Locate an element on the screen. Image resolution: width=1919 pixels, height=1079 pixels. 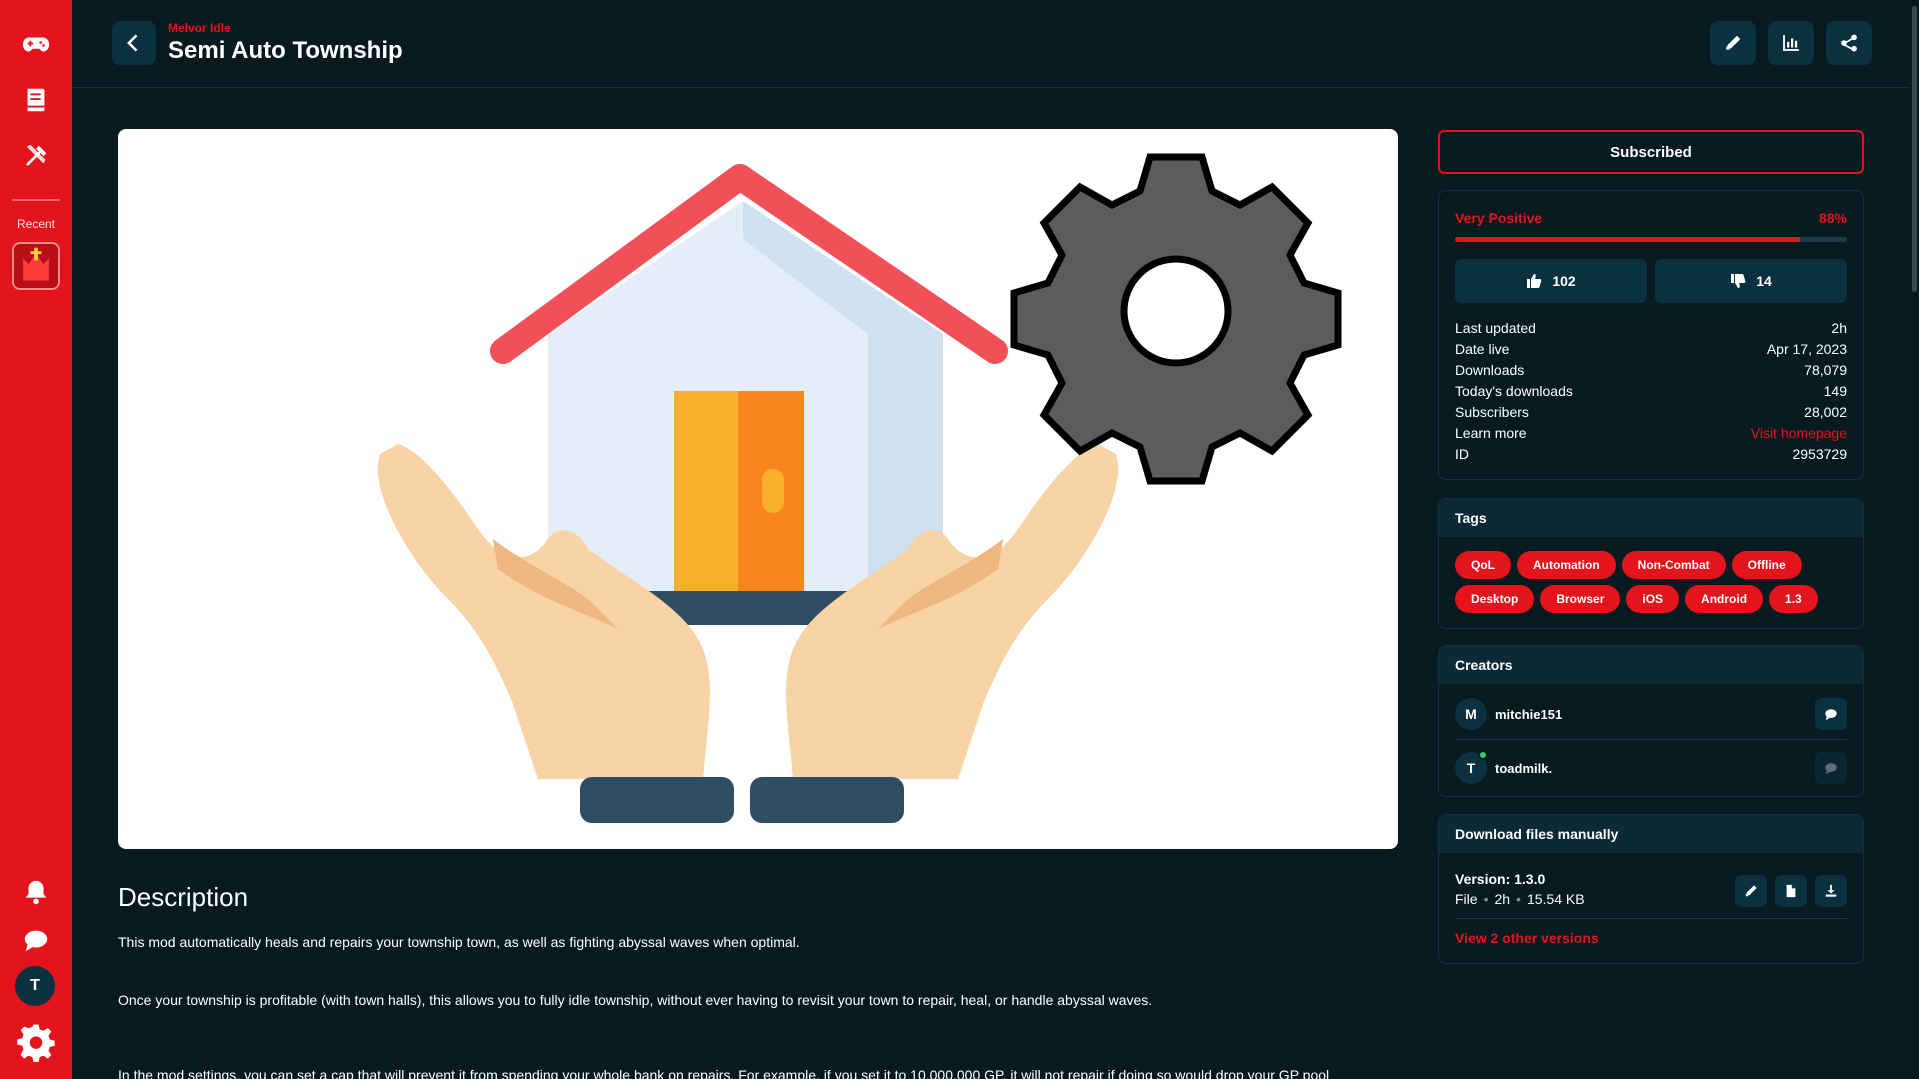
creator-name: mitchie151 is located at coordinates (1655, 714).